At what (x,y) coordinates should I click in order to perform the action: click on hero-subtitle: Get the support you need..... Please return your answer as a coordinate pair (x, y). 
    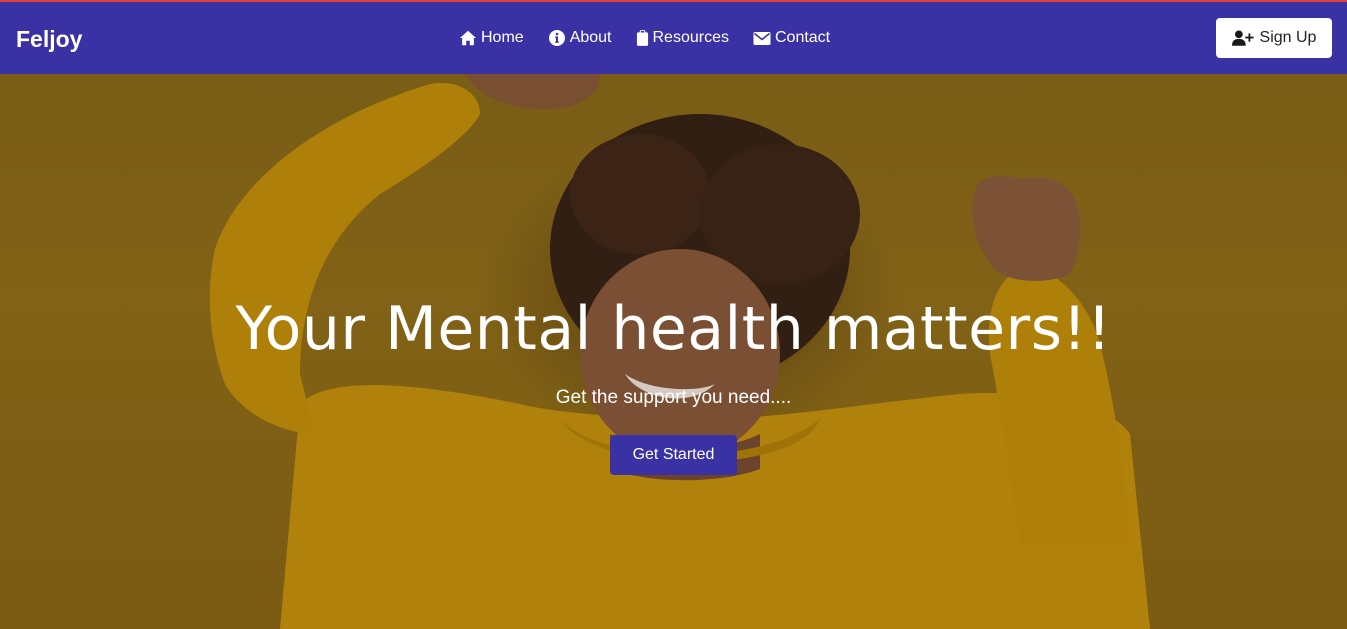
    Looking at the image, I should click on (673, 397).